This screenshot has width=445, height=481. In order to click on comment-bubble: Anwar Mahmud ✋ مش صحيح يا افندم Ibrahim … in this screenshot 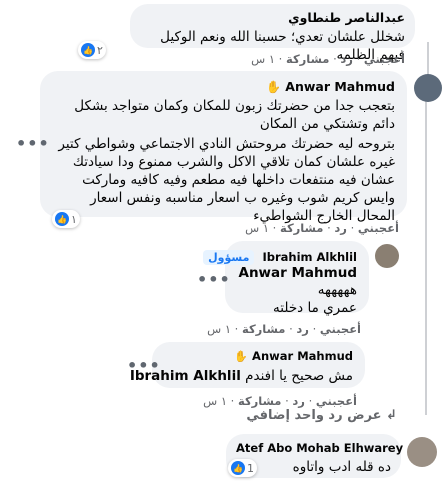, I will do `click(247, 365)`.